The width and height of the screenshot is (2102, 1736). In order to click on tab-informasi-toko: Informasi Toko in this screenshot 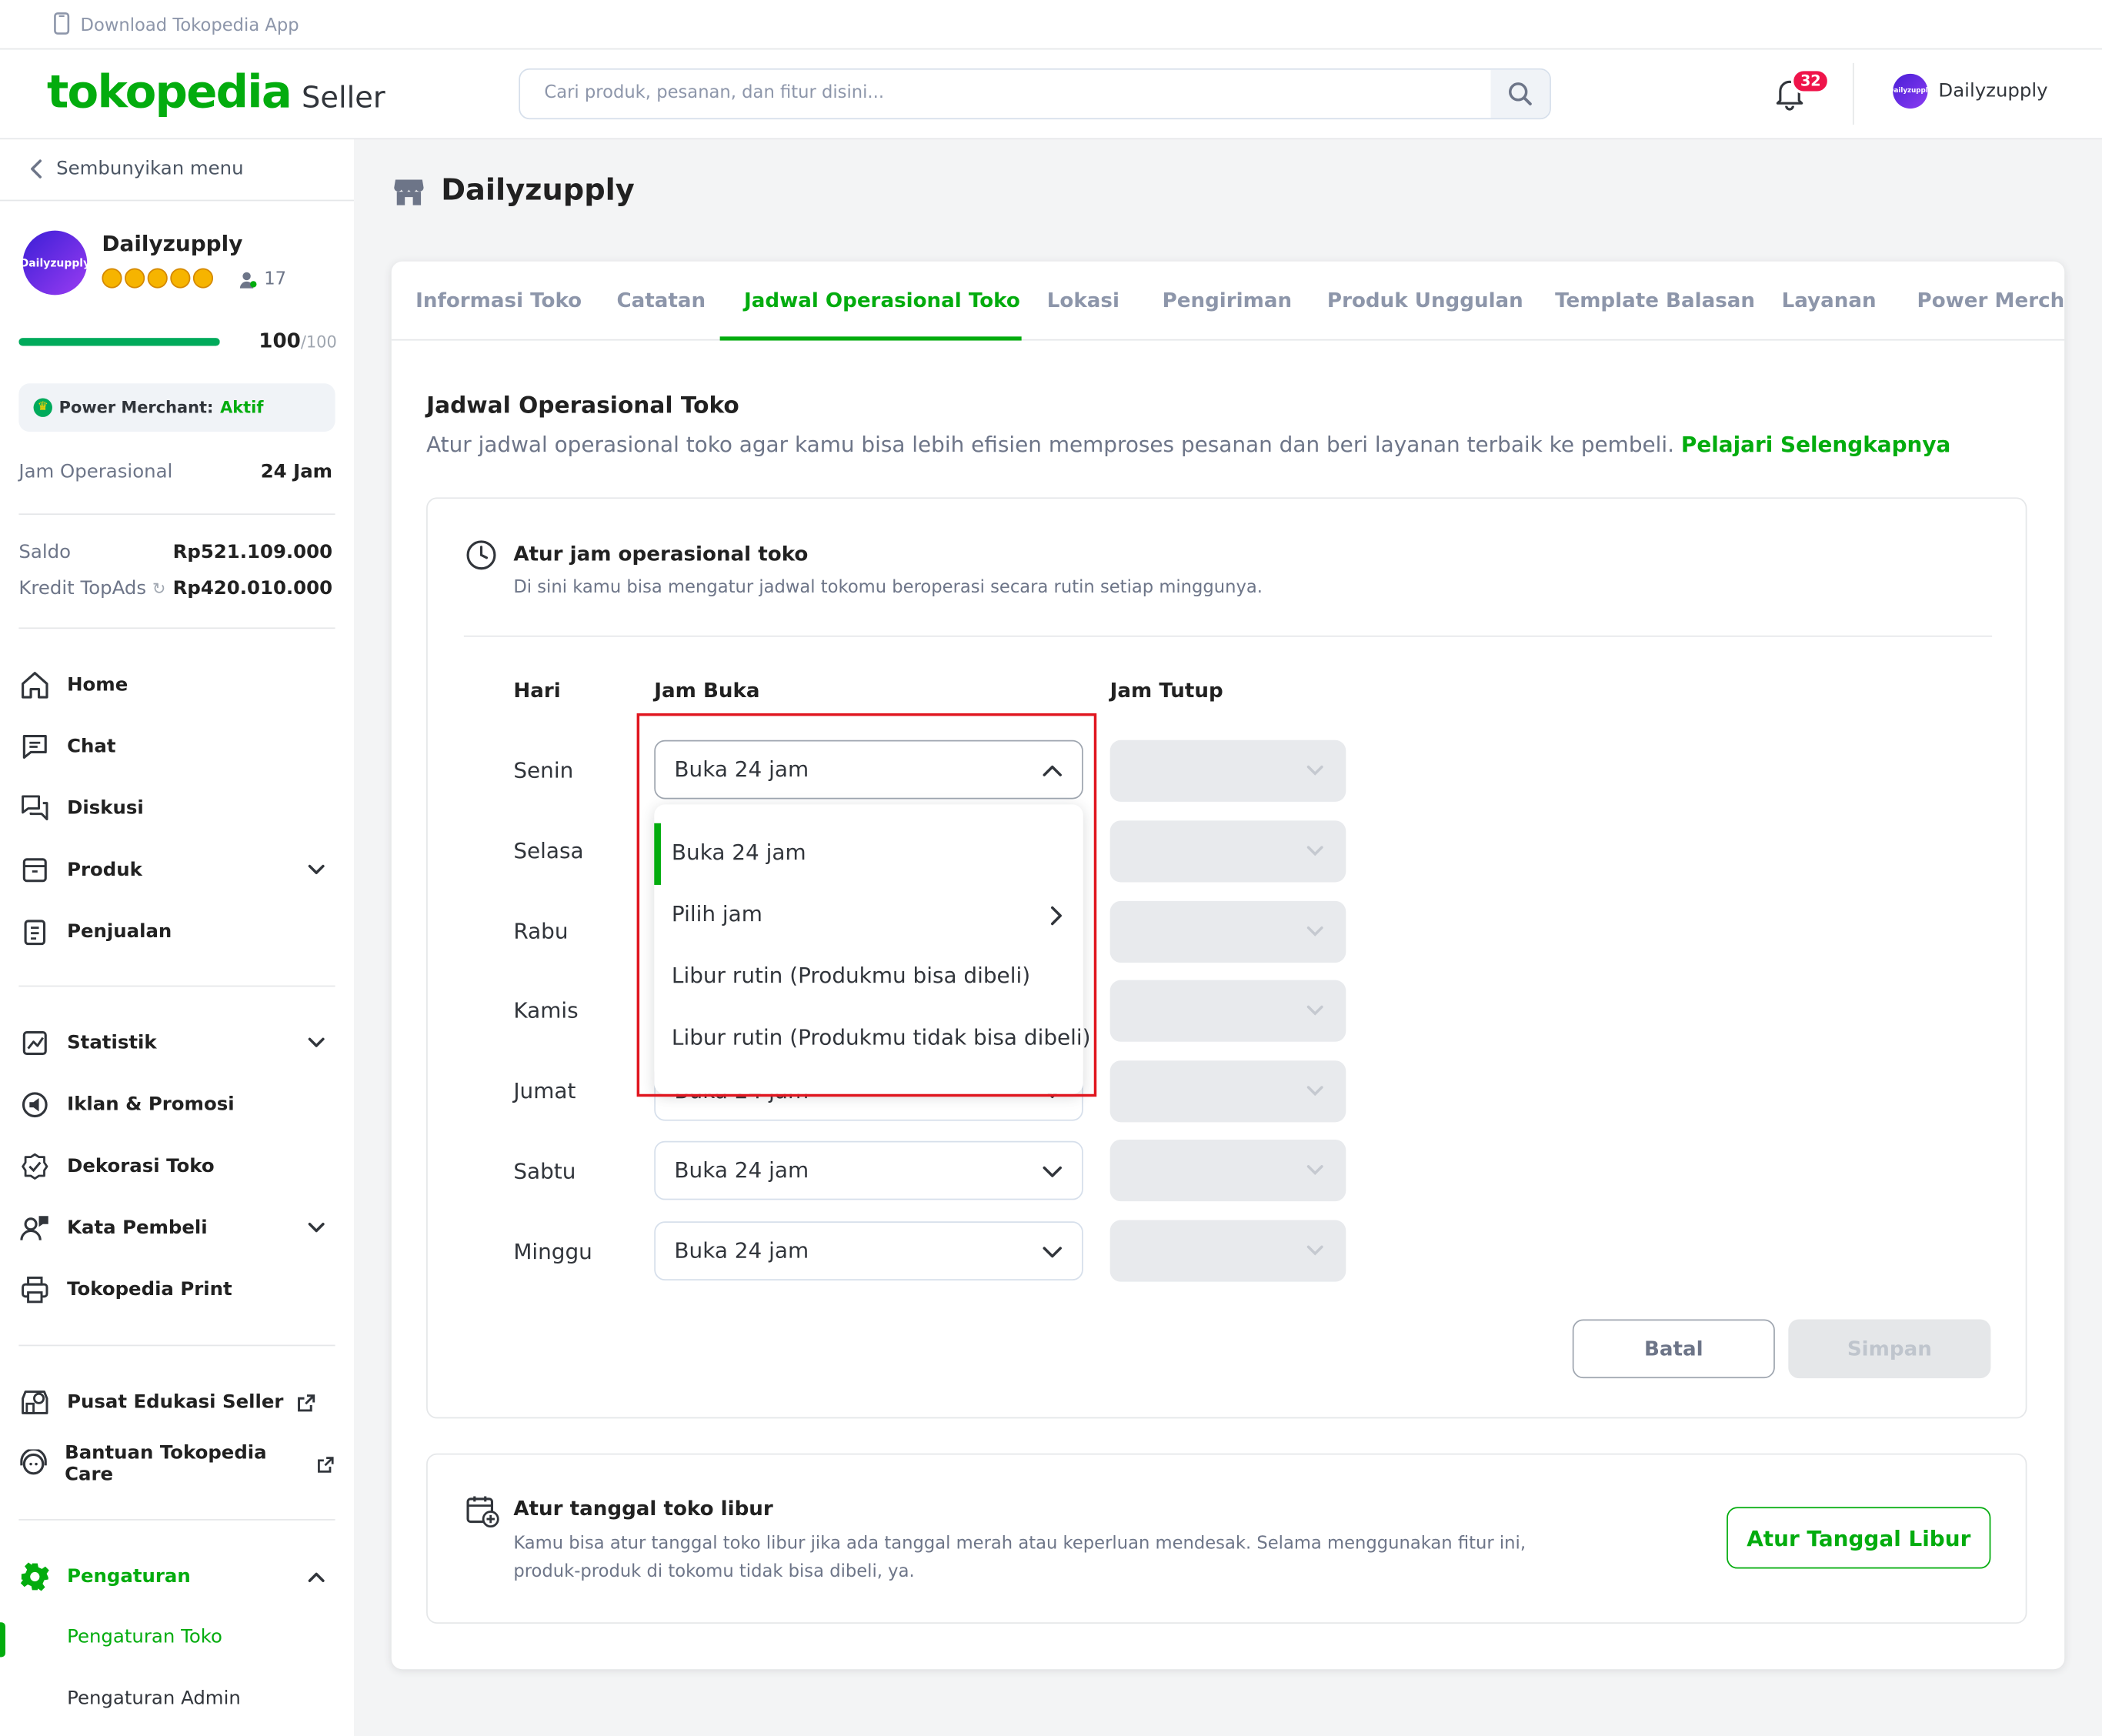, I will do `click(499, 300)`.